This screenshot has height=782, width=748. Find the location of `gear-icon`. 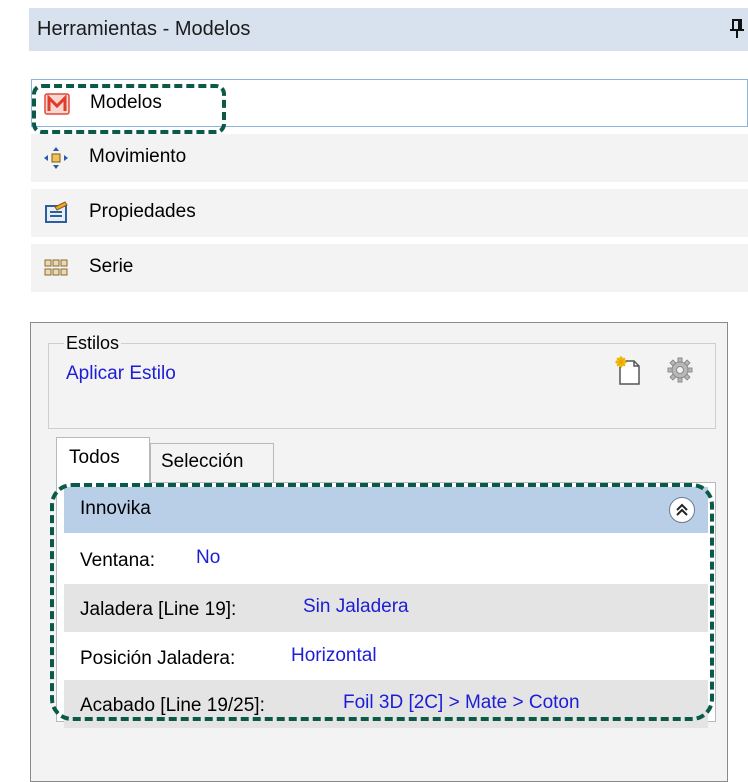

gear-icon is located at coordinates (680, 370).